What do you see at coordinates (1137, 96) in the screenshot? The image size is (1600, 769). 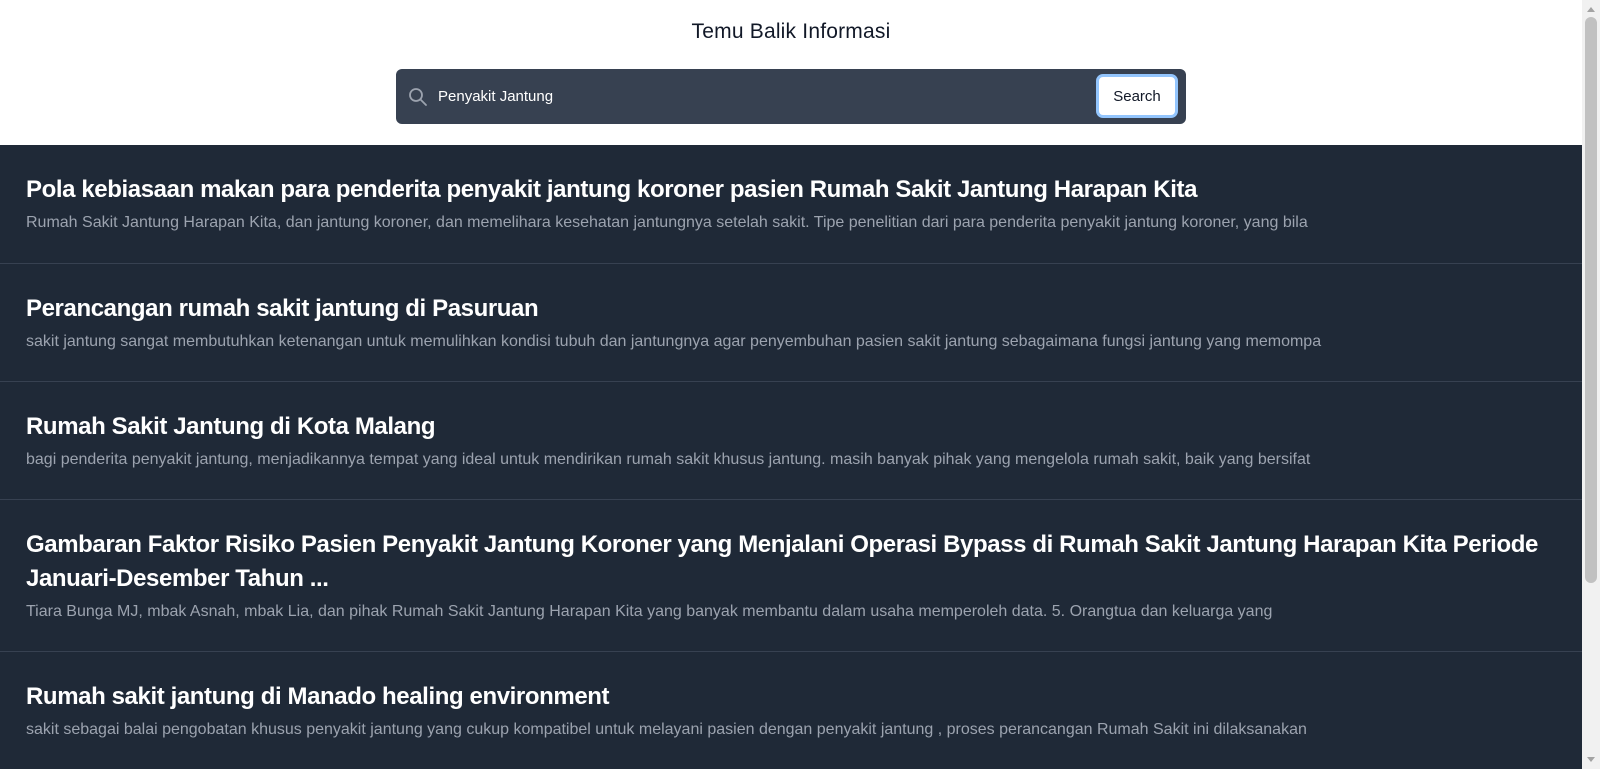 I see `search-button: Search` at bounding box center [1137, 96].